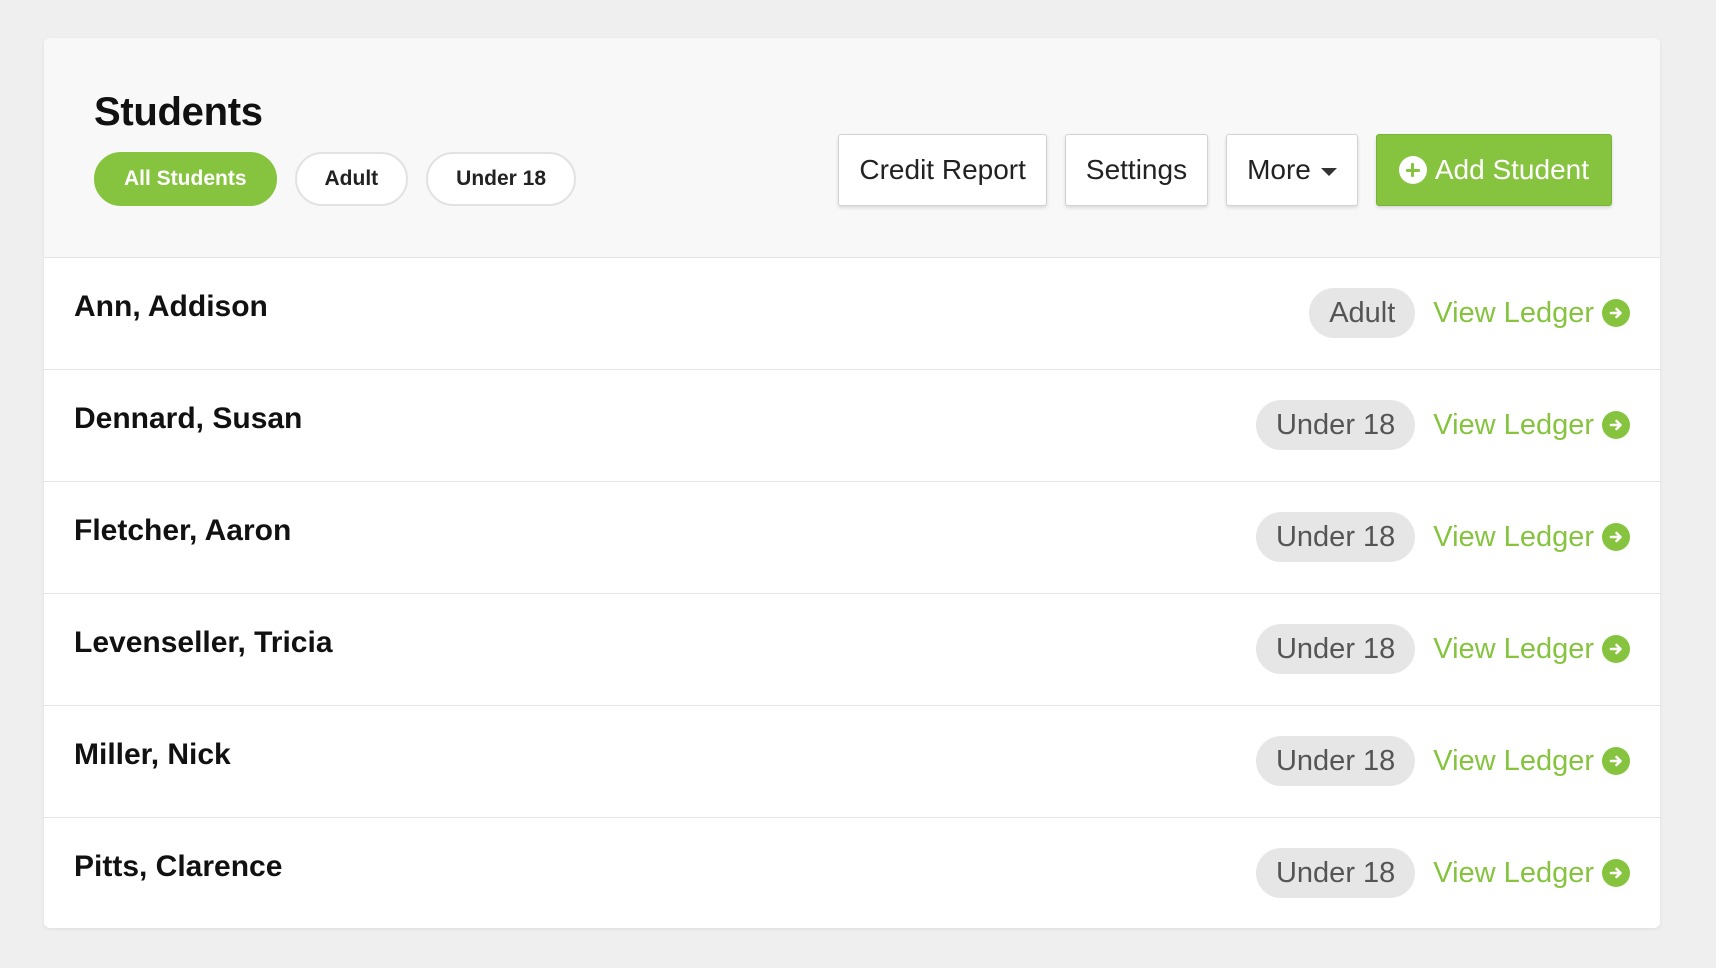 This screenshot has height=968, width=1716. I want to click on filter-adult: Adult, so click(351, 179).